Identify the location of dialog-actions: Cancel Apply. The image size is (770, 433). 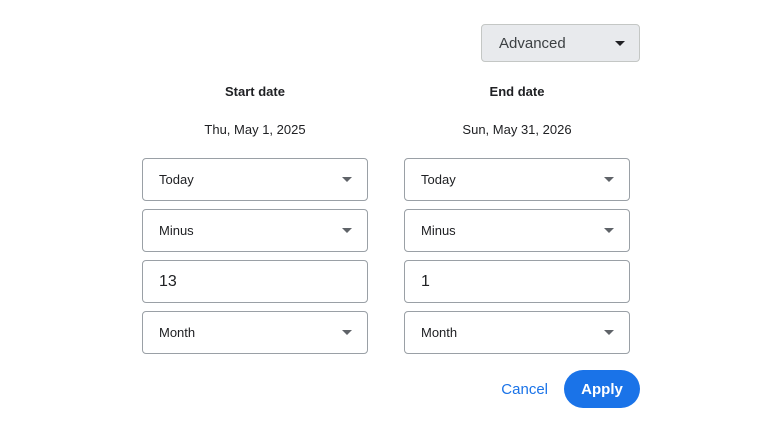
(560, 389).